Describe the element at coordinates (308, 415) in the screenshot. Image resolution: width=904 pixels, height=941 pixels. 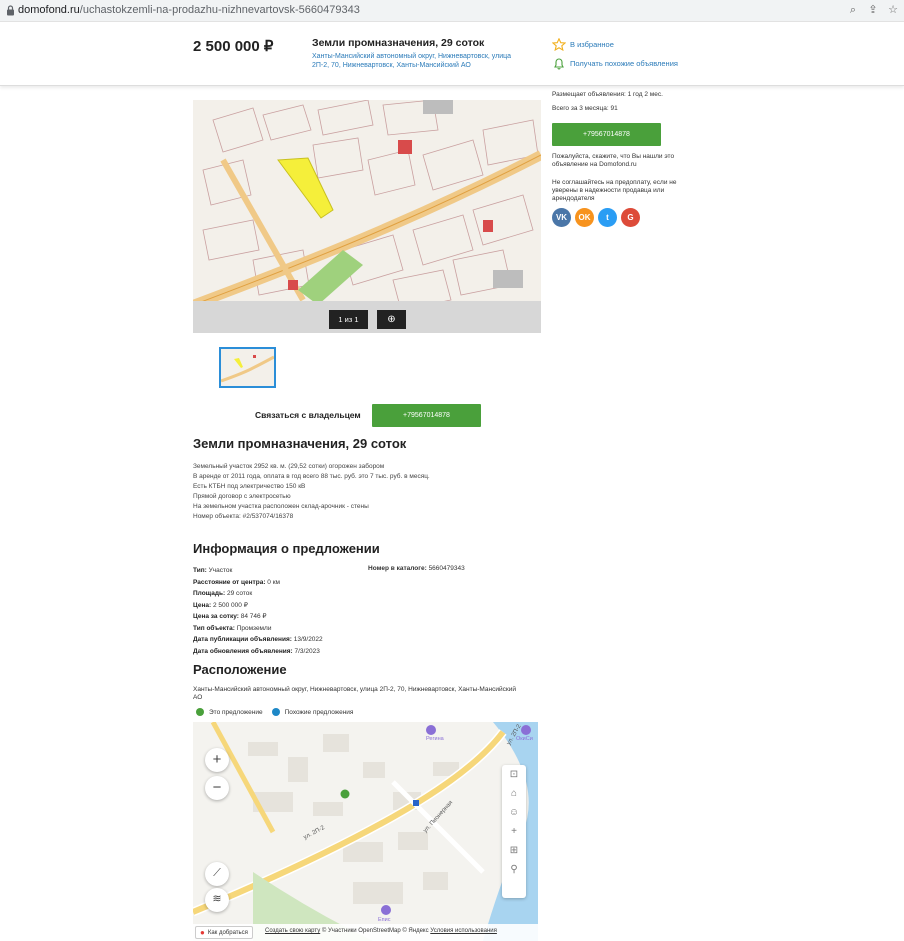
I see `contact-owner-label: Связаться с владельцем` at that location.